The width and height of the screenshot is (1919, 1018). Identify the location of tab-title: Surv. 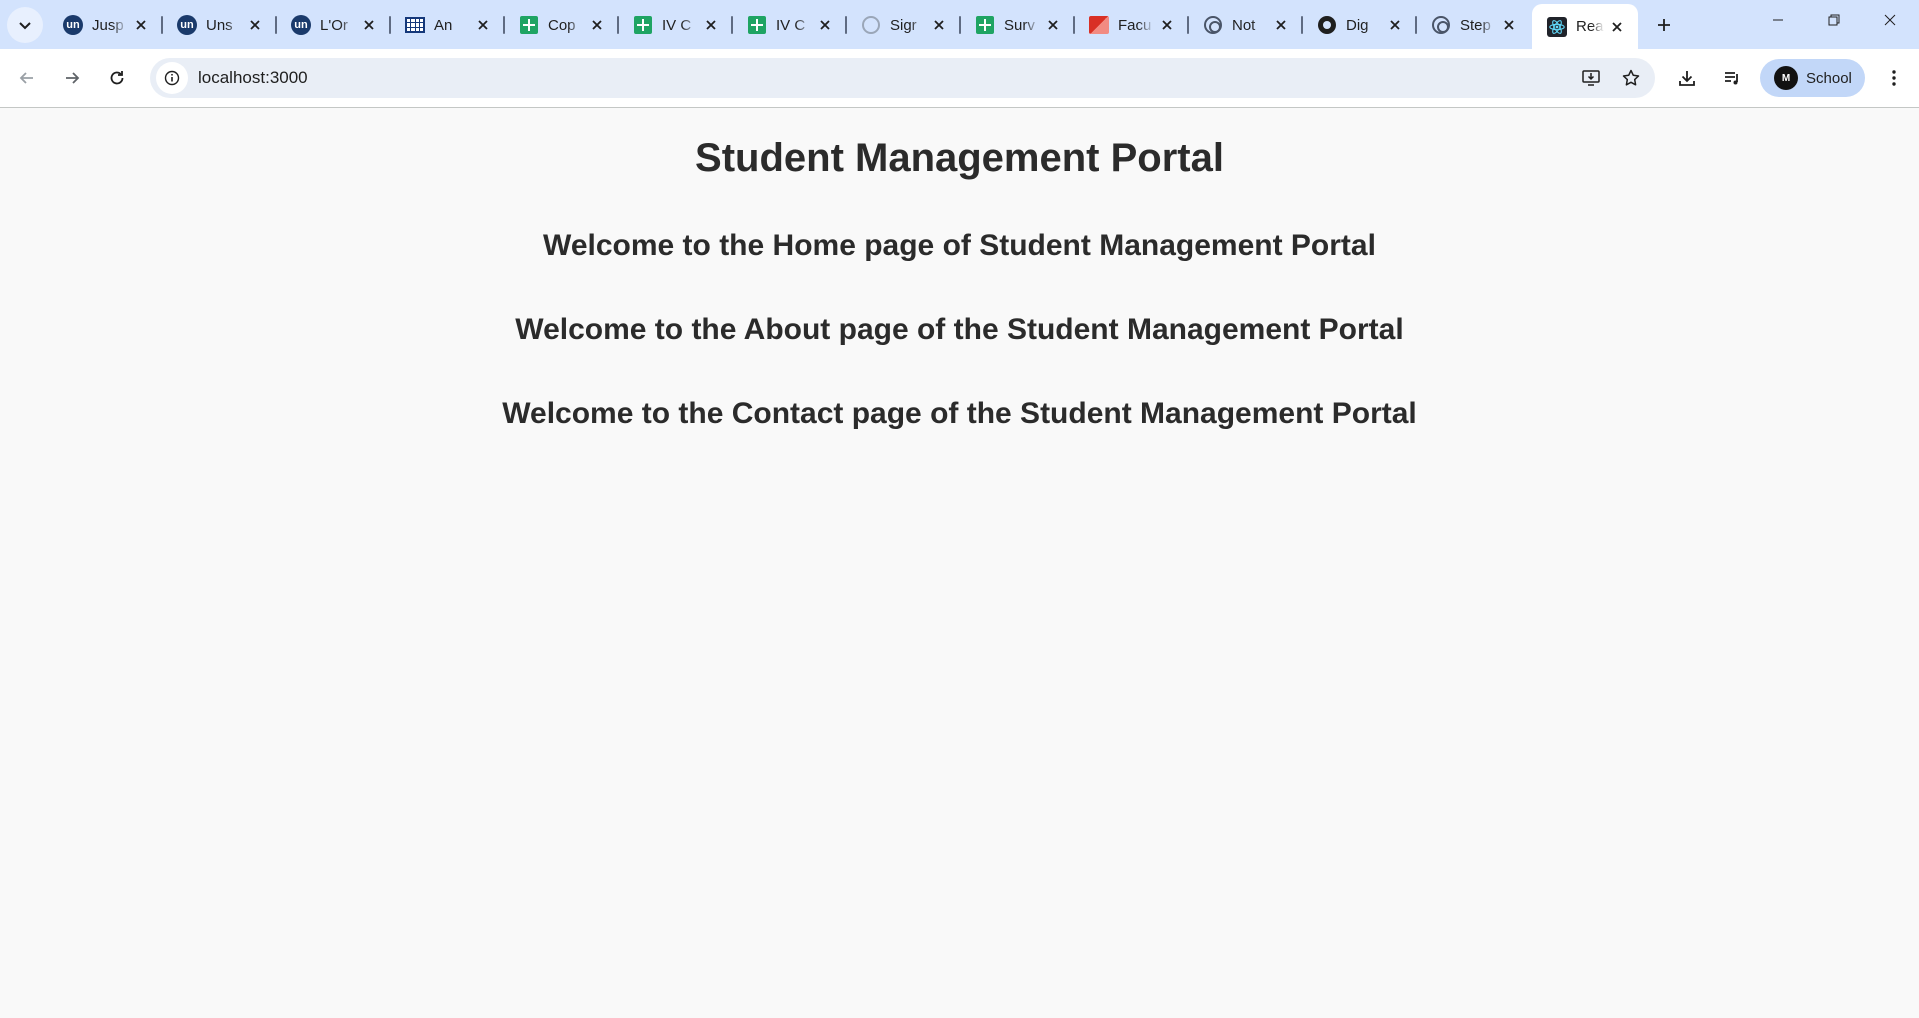
(1019, 25).